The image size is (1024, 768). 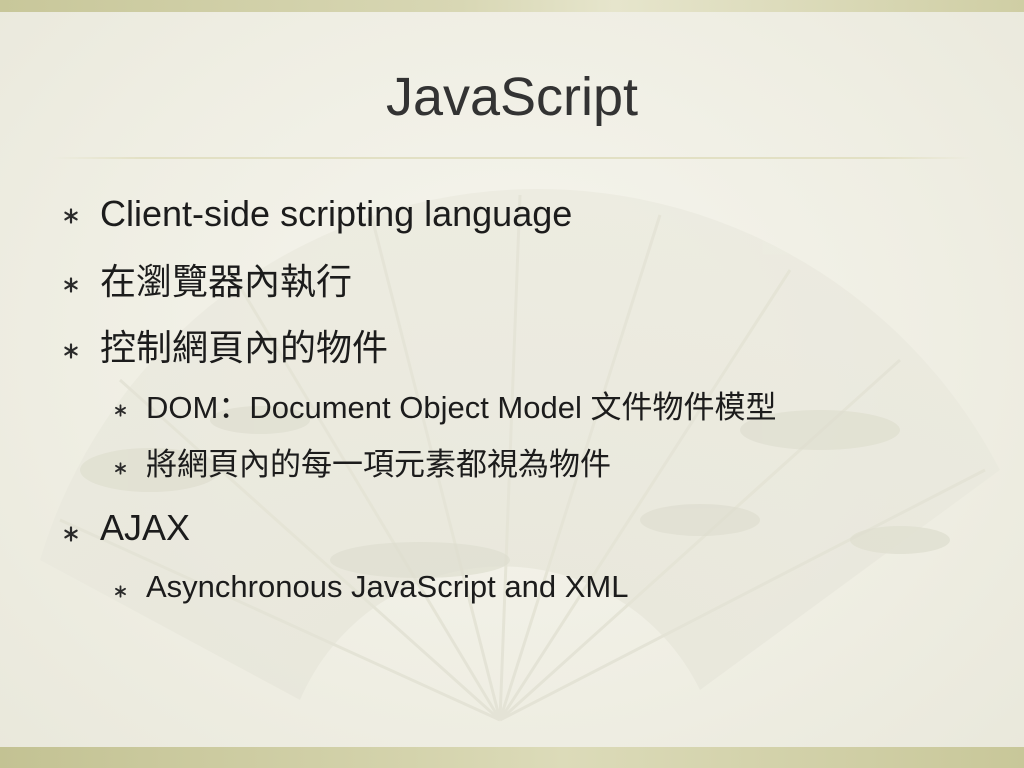 I want to click on bullet-item: AJAX, so click(x=145, y=527).